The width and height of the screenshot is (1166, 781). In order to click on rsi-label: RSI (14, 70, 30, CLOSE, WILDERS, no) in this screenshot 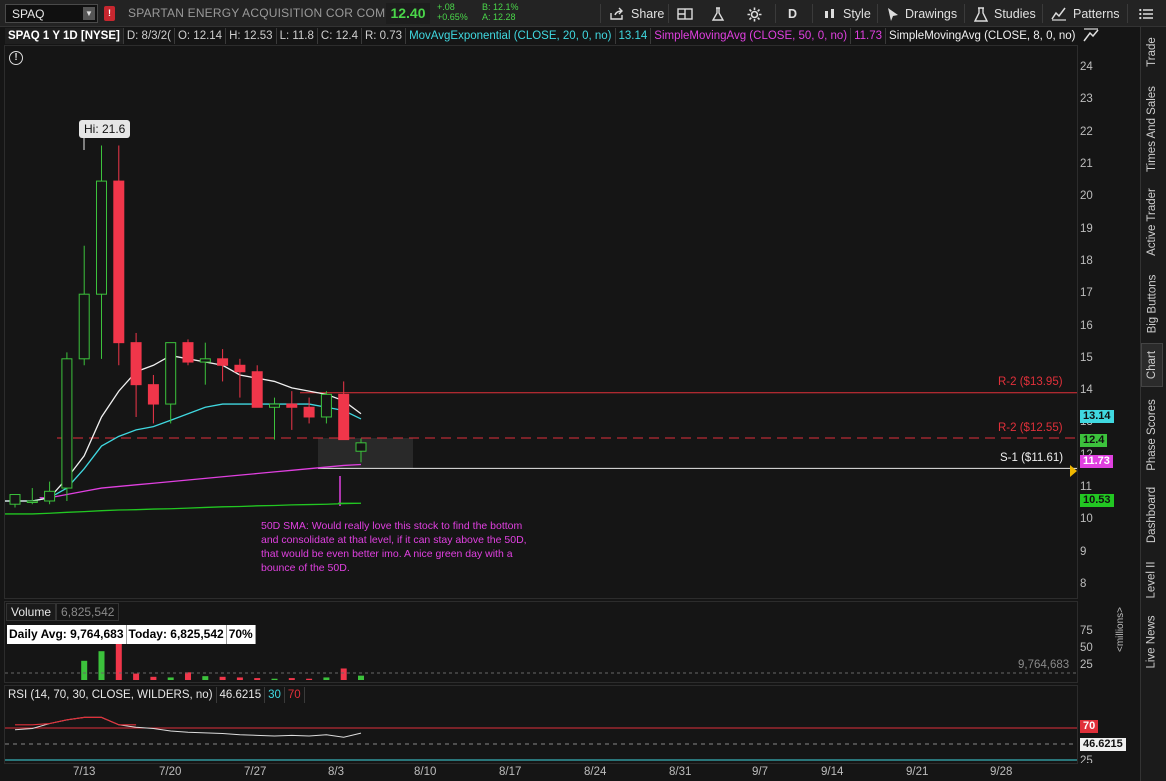, I will do `click(111, 694)`.